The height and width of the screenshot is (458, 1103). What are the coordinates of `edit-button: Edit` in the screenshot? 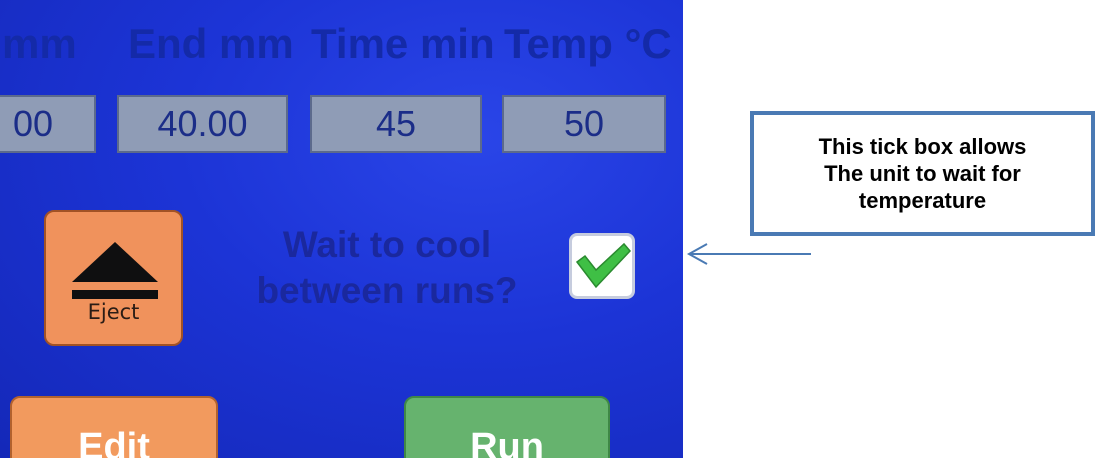 It's located at (114, 427).